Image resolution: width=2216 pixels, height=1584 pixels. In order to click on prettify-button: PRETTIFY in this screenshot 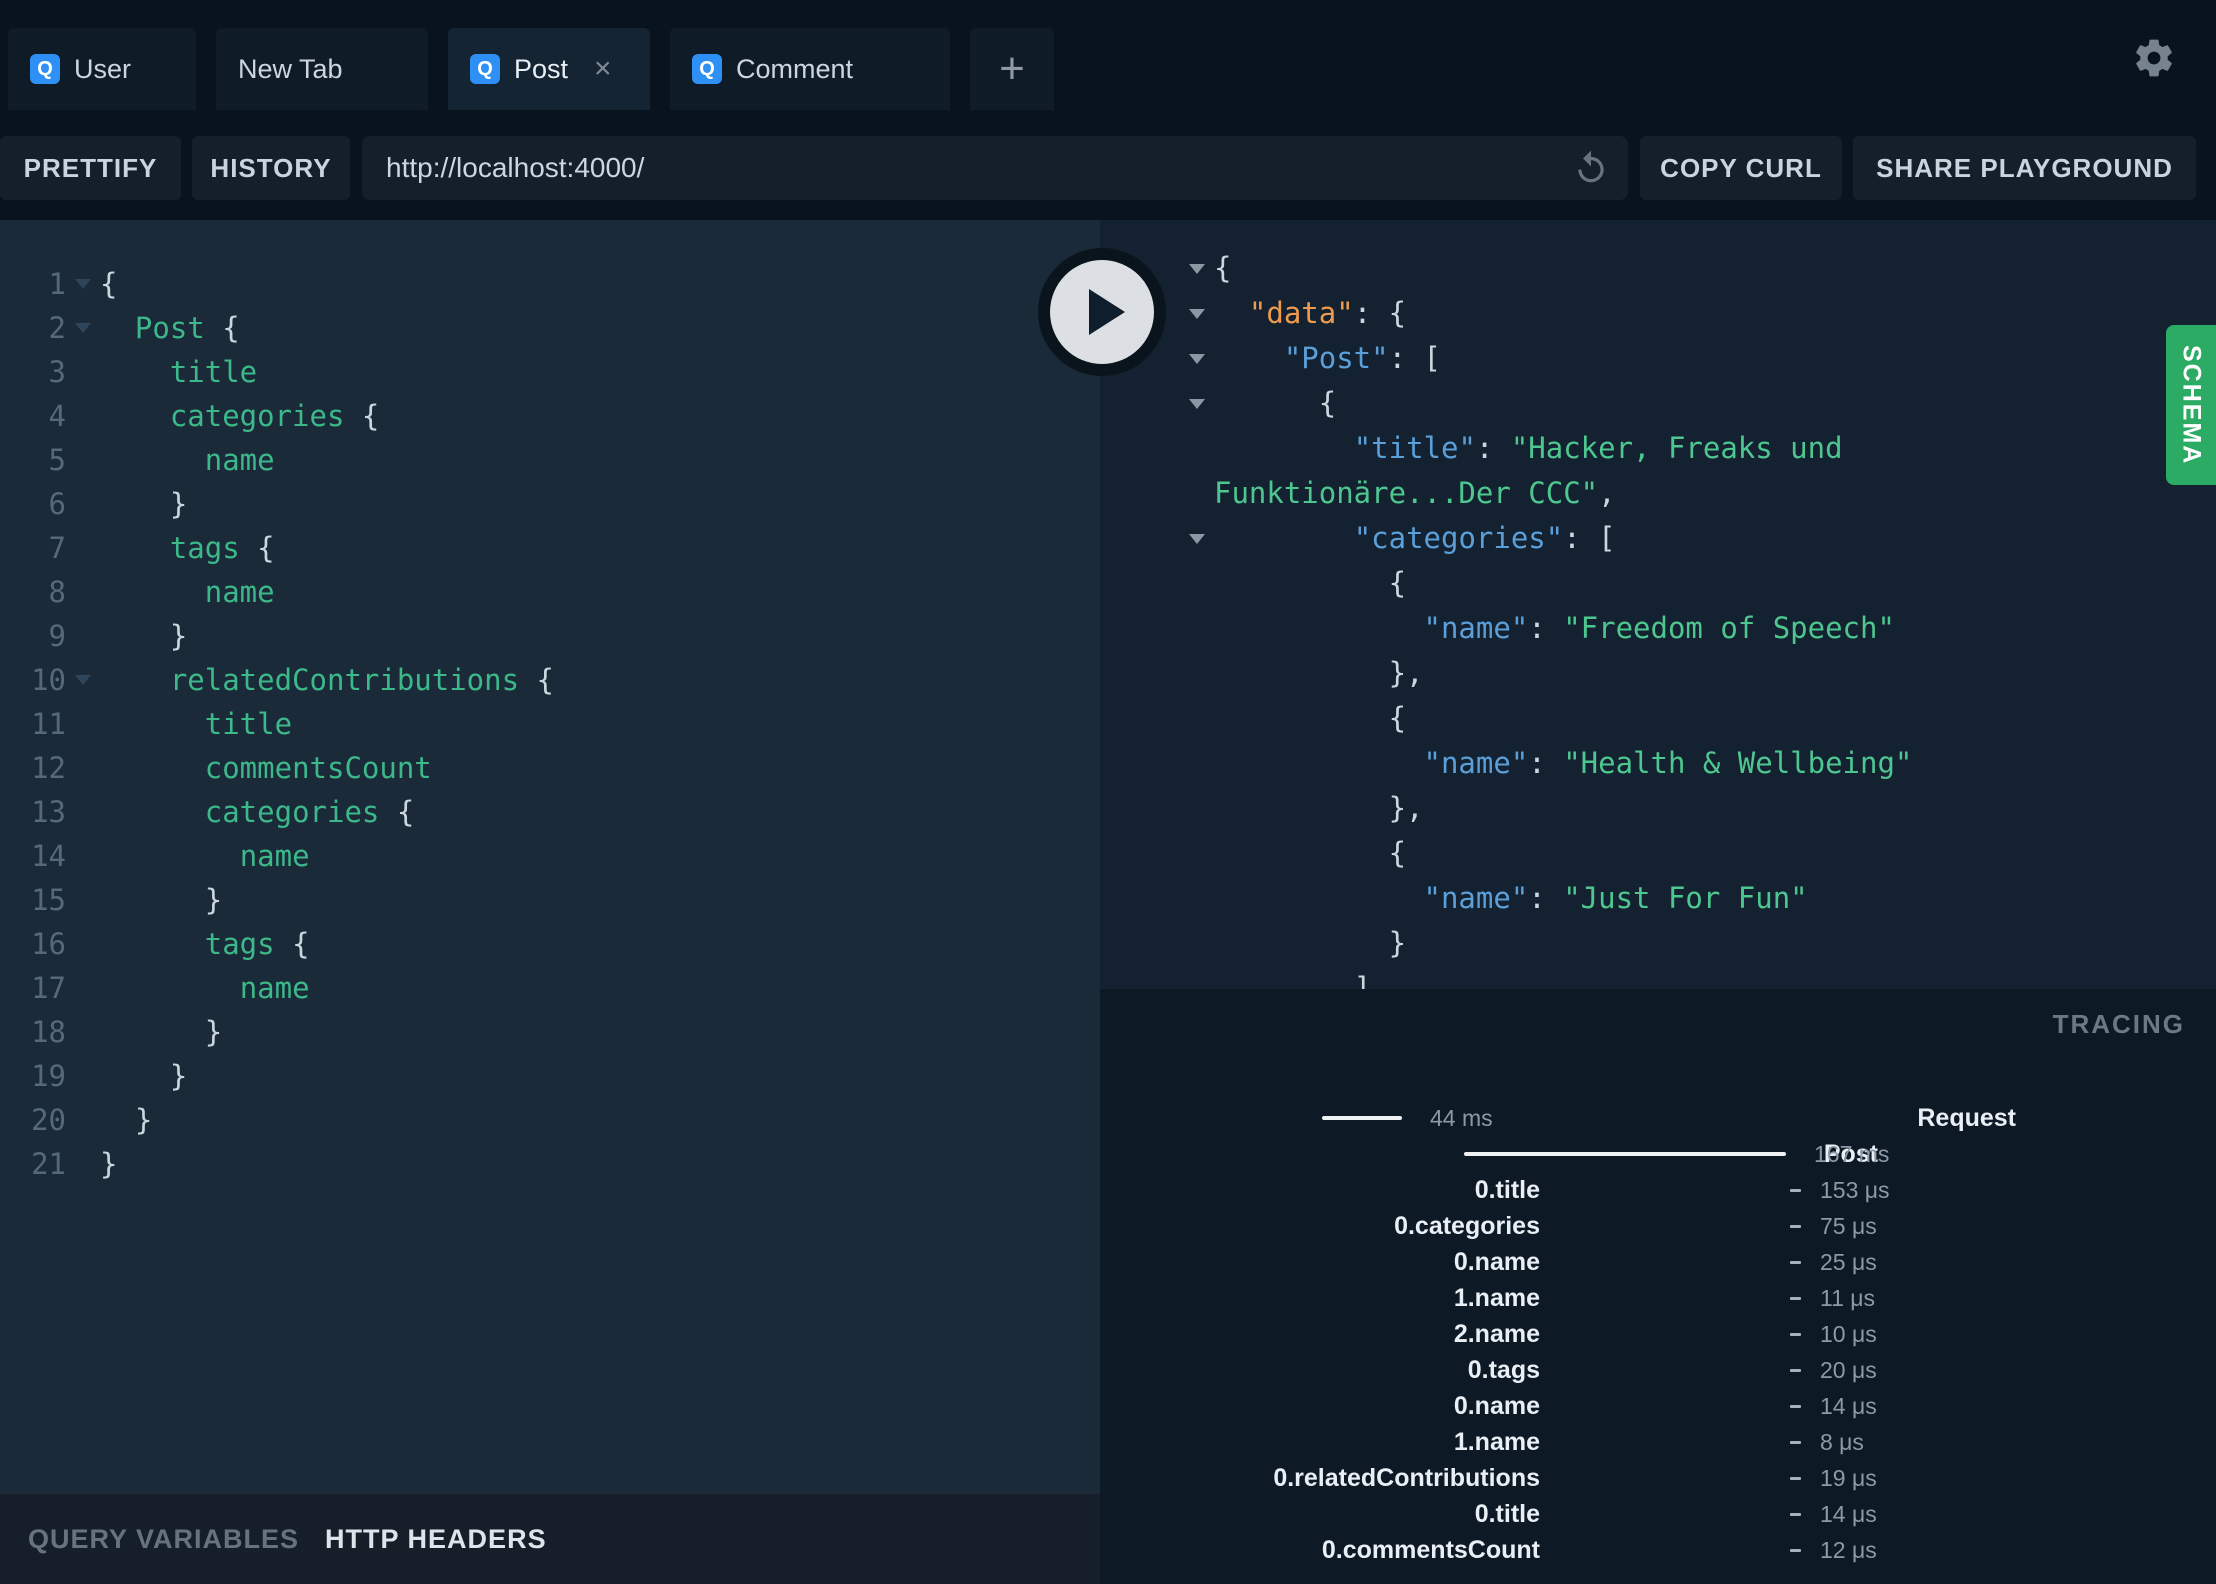, I will do `click(90, 168)`.